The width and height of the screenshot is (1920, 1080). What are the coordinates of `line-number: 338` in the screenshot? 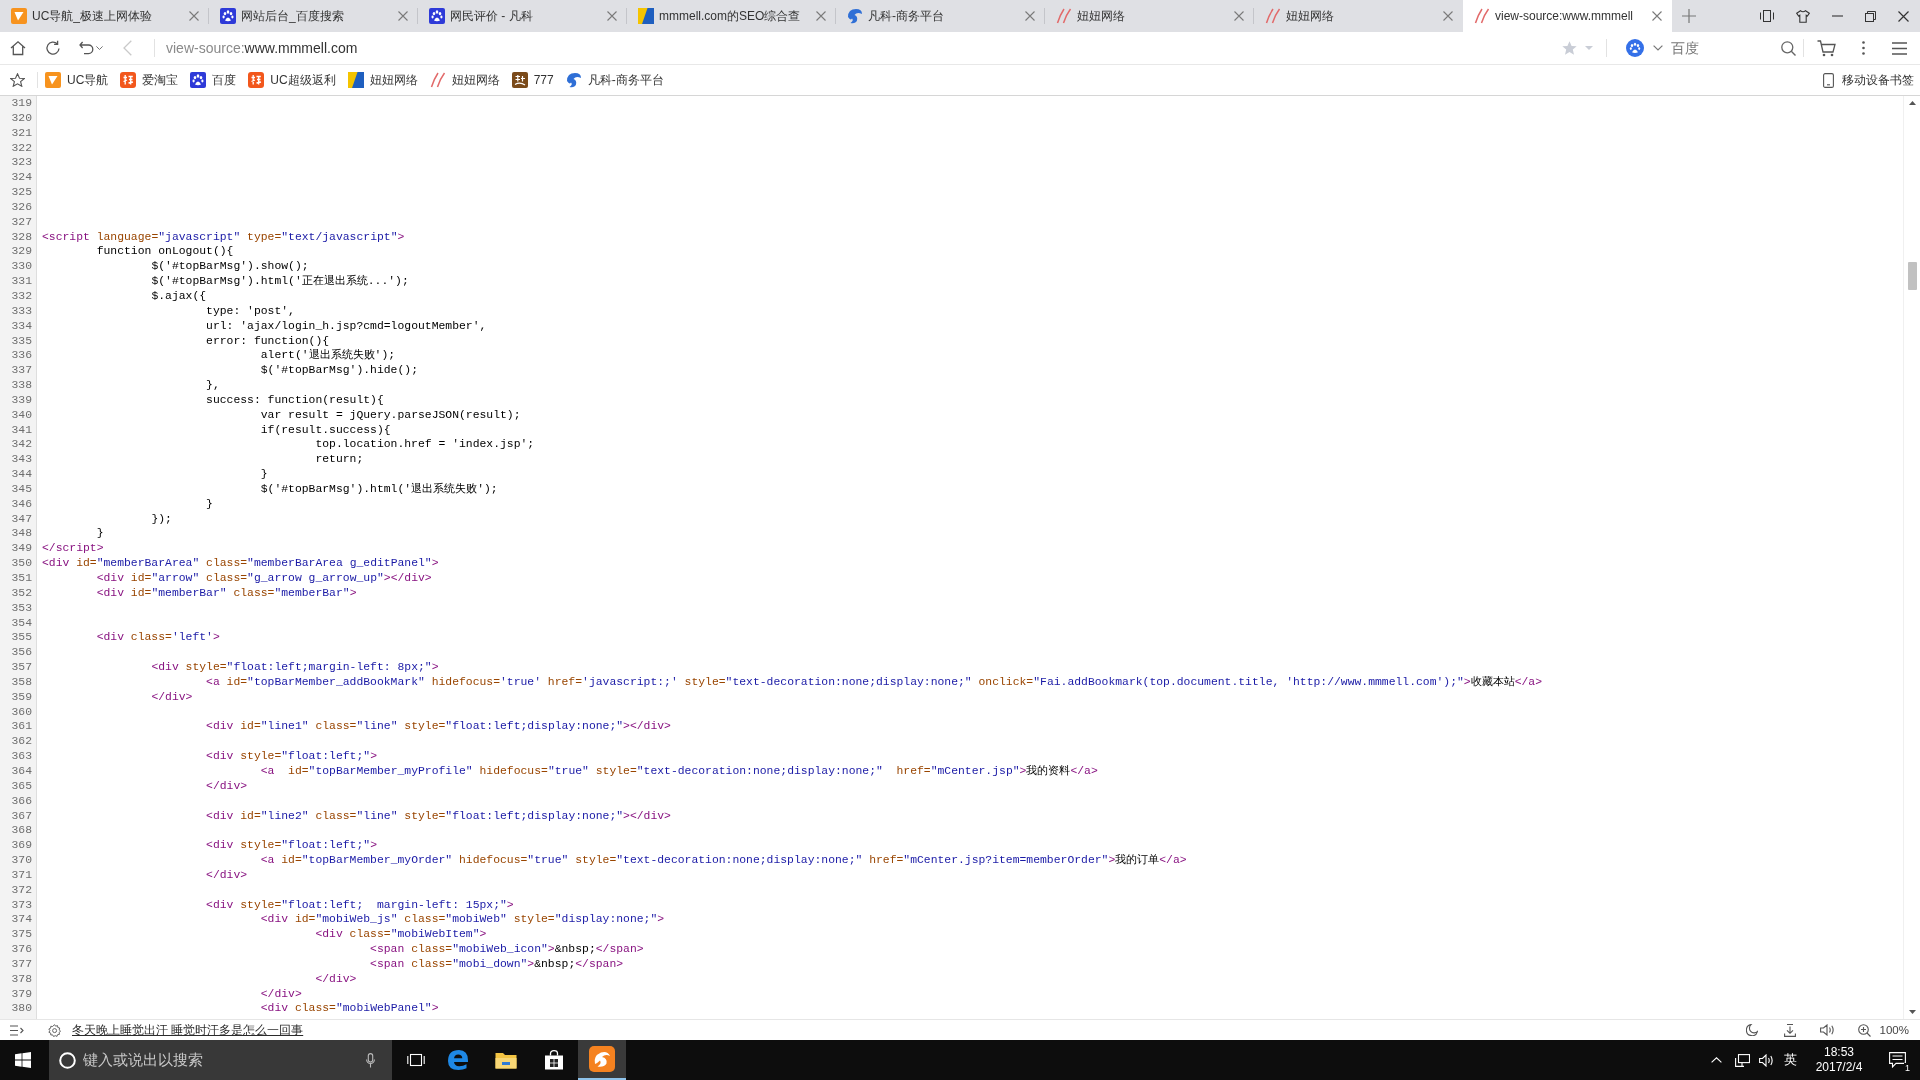 It's located at (21, 385).